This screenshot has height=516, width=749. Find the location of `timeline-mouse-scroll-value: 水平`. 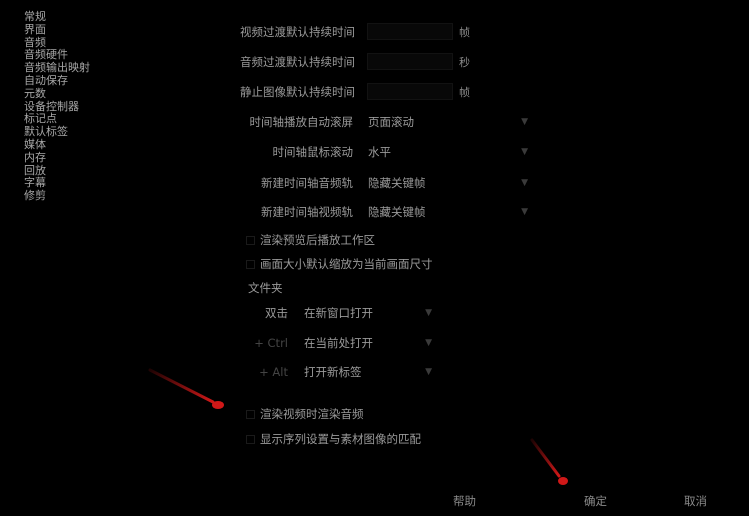

timeline-mouse-scroll-value: 水平 is located at coordinates (379, 152).